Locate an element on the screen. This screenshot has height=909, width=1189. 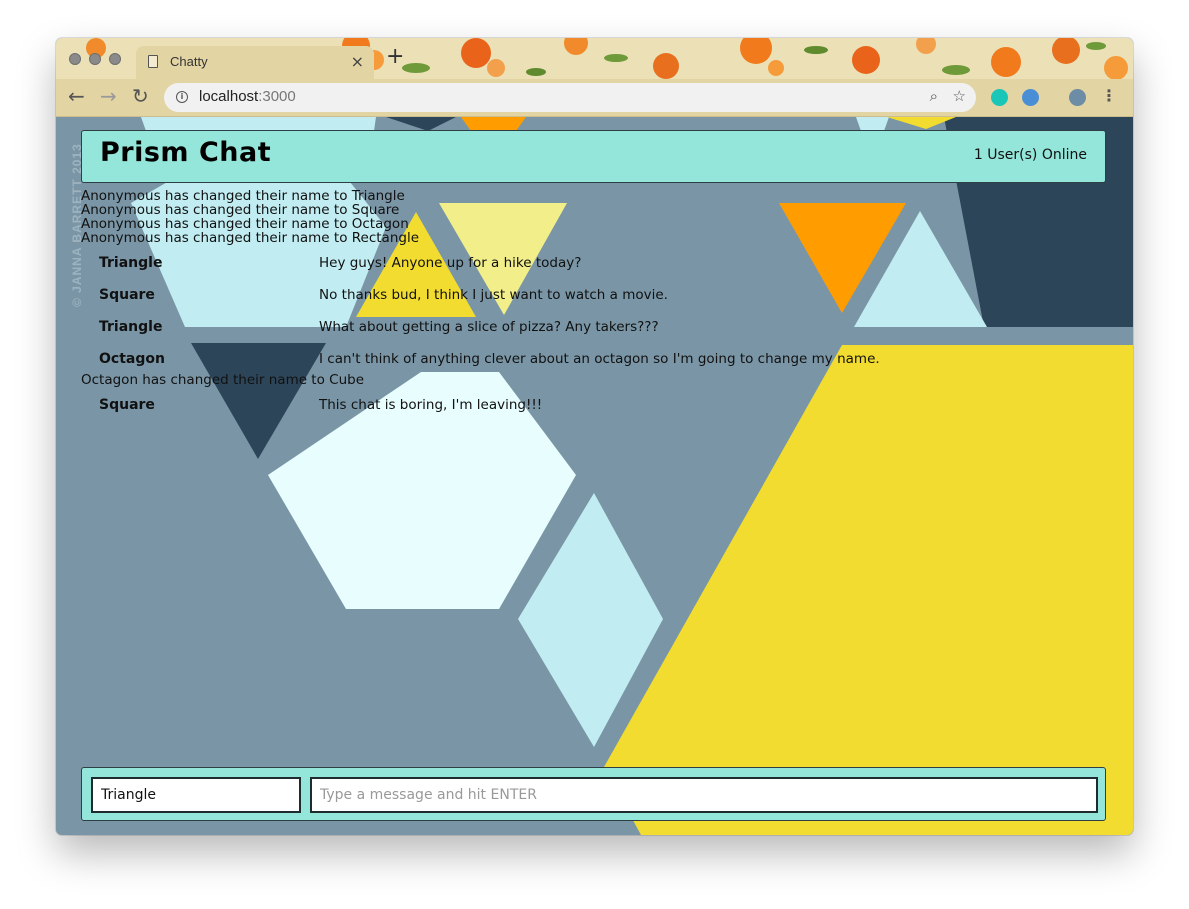
message-input is located at coordinates (704, 795).